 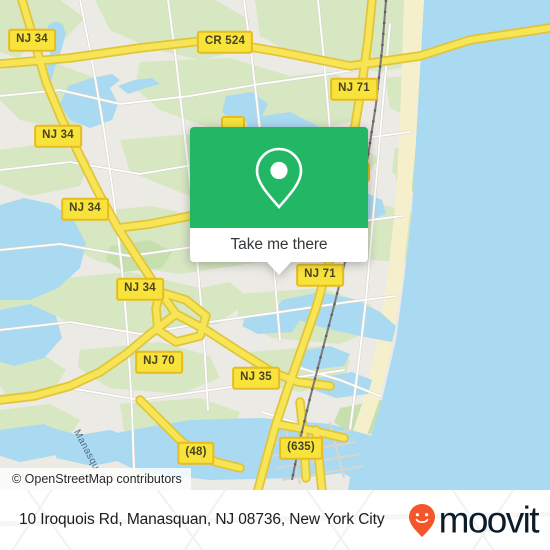 What do you see at coordinates (489, 520) in the screenshot?
I see `moovit-wordmark: moovit` at bounding box center [489, 520].